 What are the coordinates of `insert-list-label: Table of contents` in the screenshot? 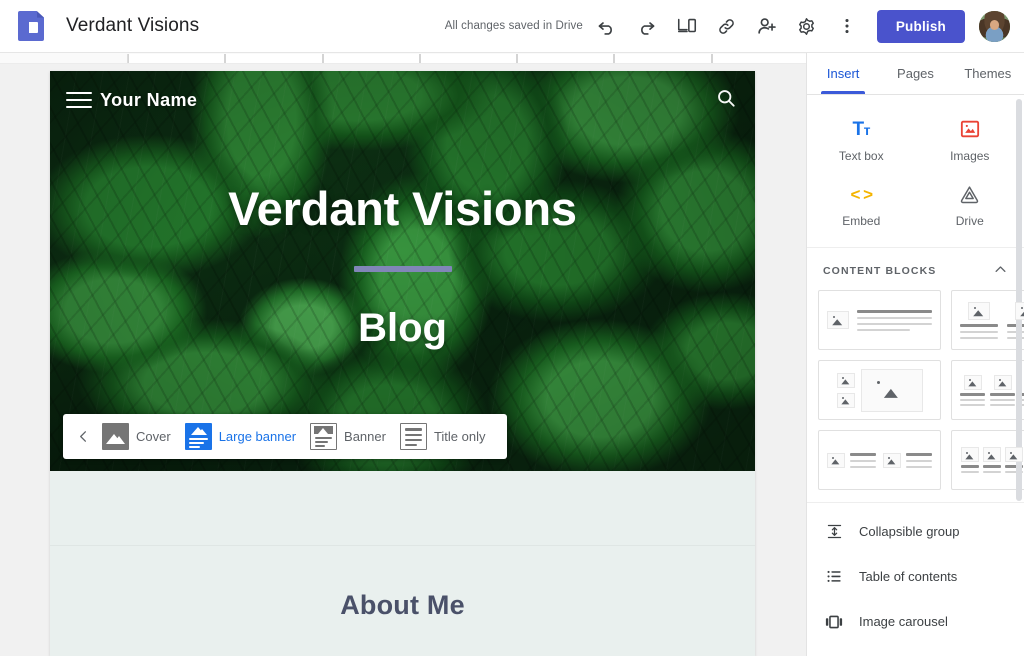 It's located at (908, 576).